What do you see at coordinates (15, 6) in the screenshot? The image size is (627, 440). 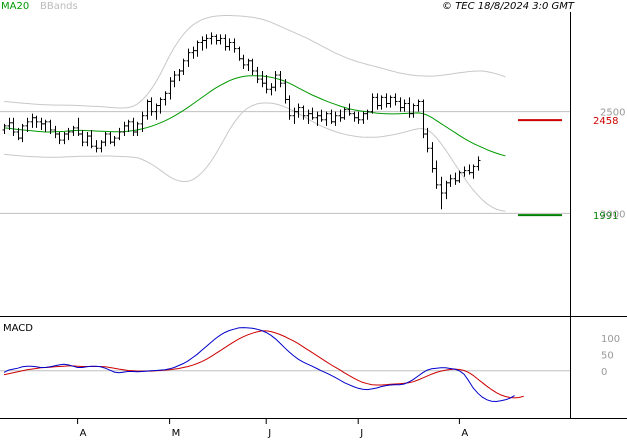 I see `ma20-legend: MA20` at bounding box center [15, 6].